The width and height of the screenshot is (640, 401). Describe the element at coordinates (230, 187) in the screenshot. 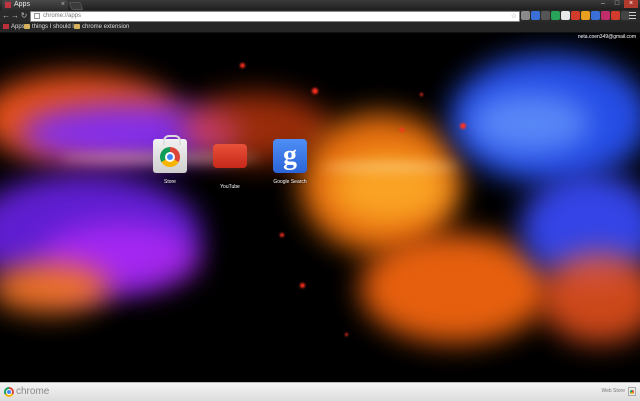

I see `app-label: YouTube` at that location.